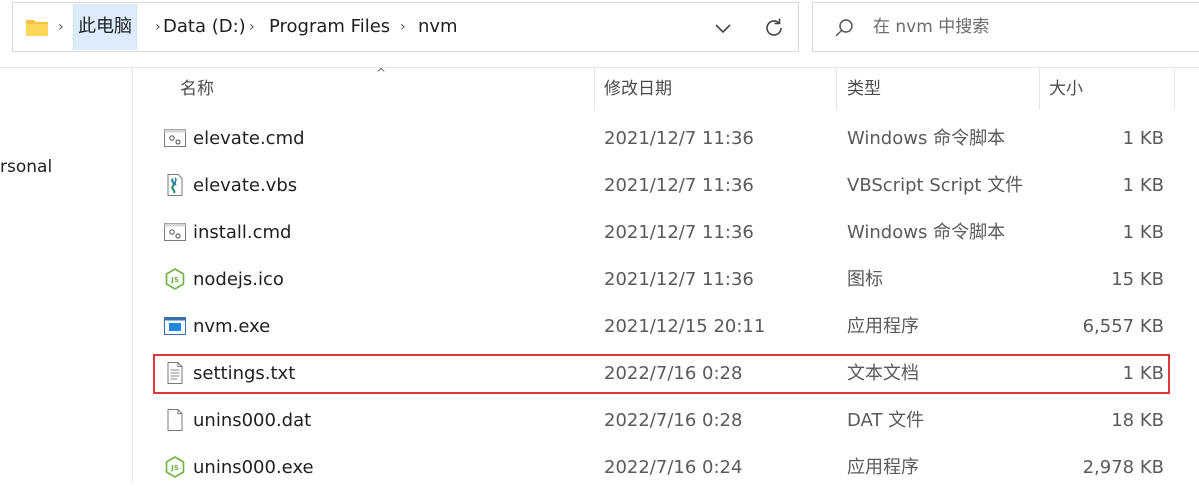 This screenshot has height=491, width=1199. Describe the element at coordinates (238, 279) in the screenshot. I see `file-name: nodejs.ico` at that location.